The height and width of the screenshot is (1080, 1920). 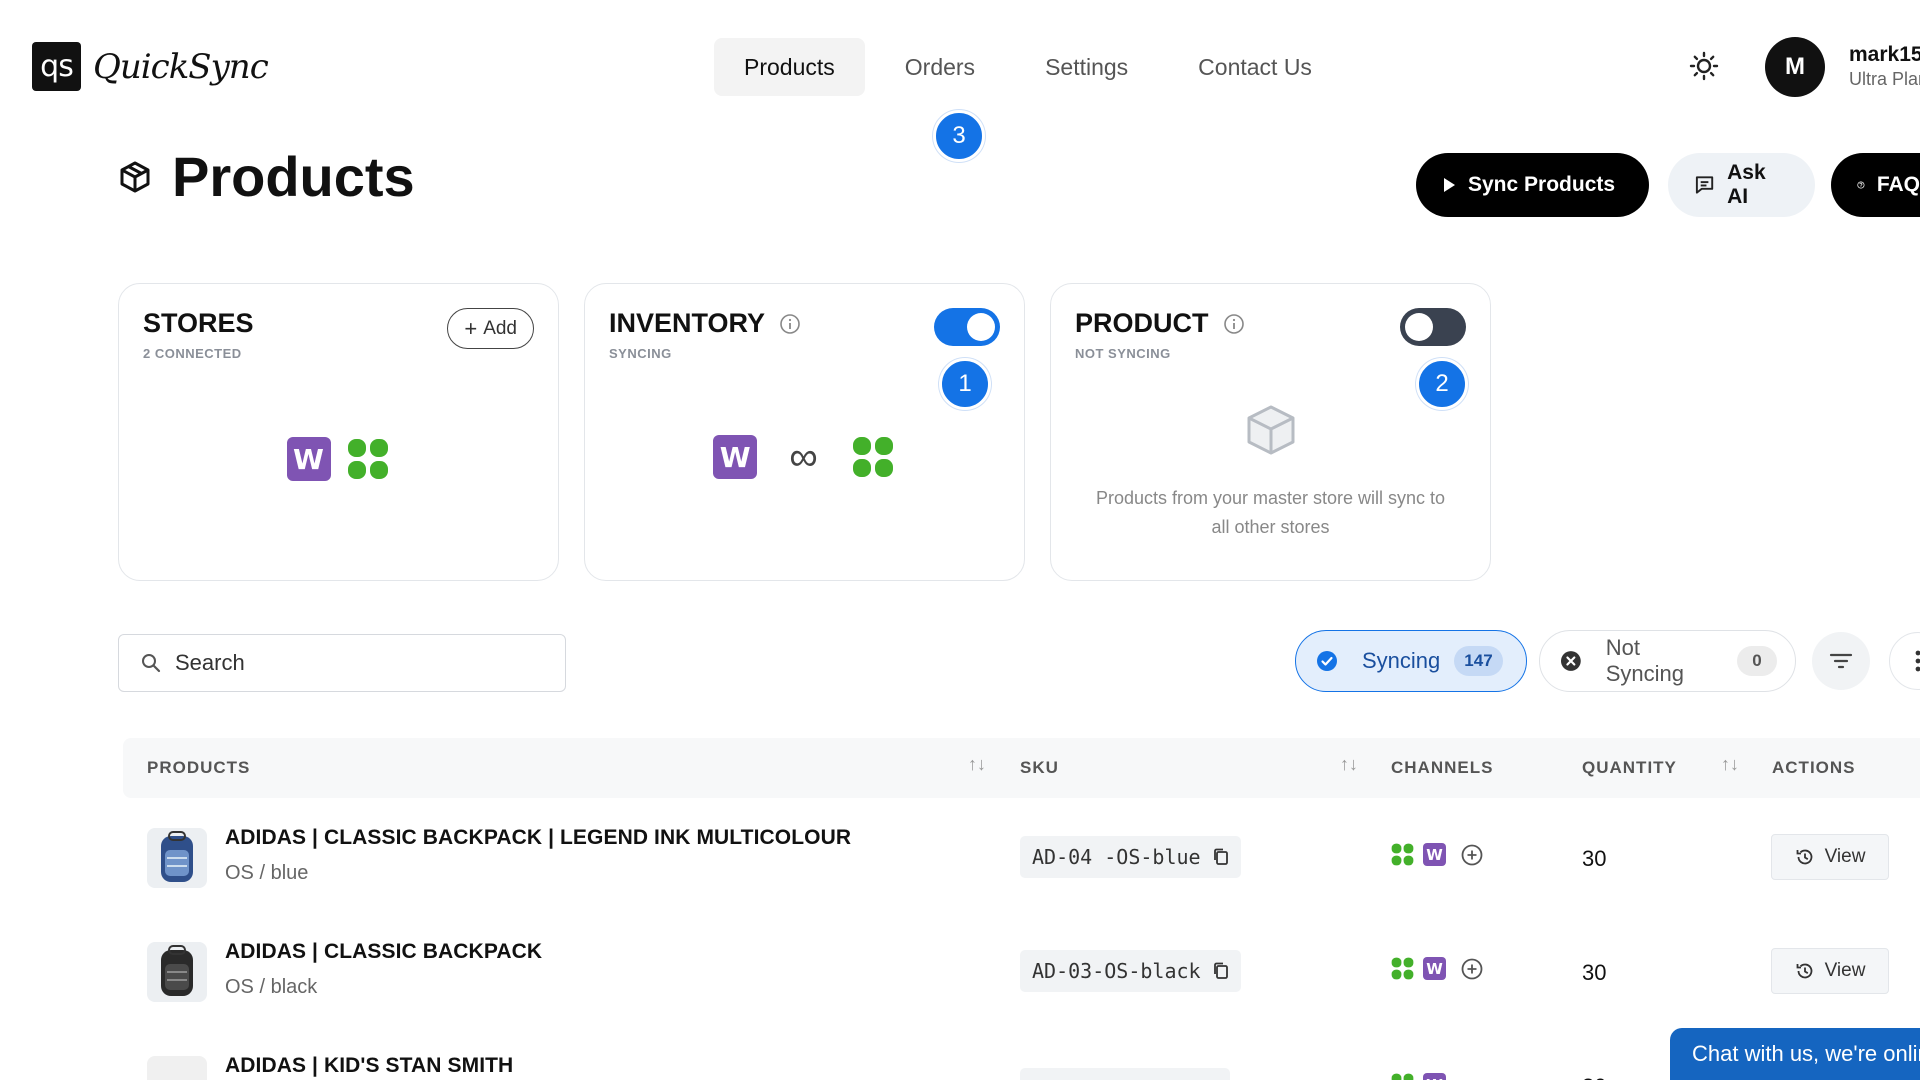 What do you see at coordinates (967, 327) in the screenshot?
I see `inventory-sync-toggle` at bounding box center [967, 327].